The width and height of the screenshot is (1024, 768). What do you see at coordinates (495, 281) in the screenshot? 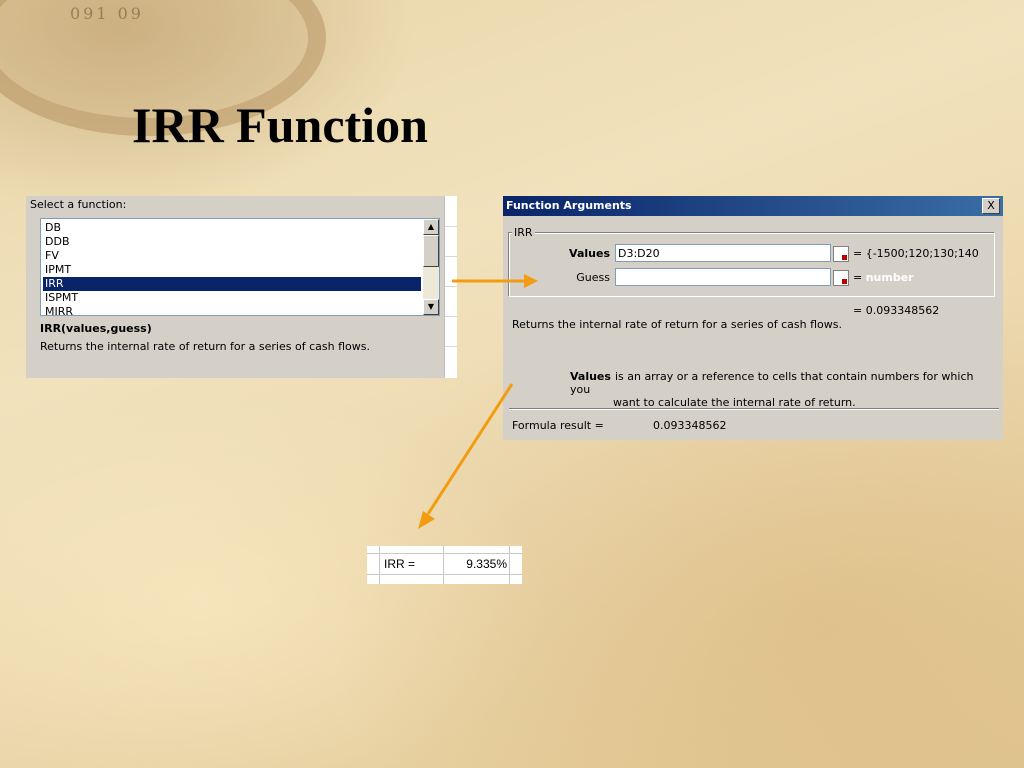
I see `arrow-right-icon` at bounding box center [495, 281].